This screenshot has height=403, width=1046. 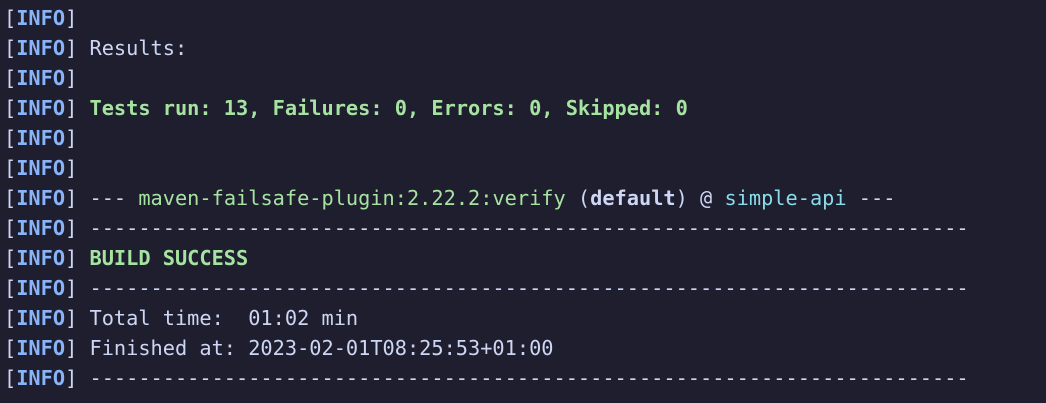 What do you see at coordinates (785, 198) in the screenshot?
I see `project-name: simple-api` at bounding box center [785, 198].